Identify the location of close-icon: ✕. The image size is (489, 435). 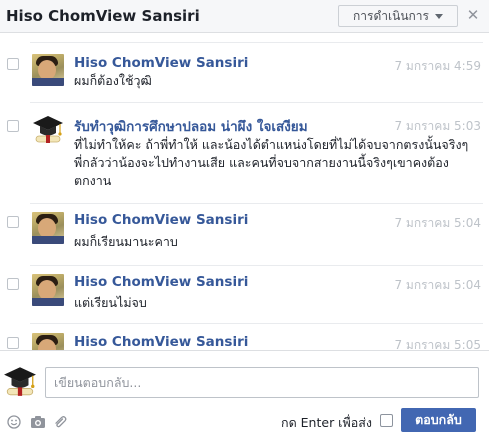
(473, 15).